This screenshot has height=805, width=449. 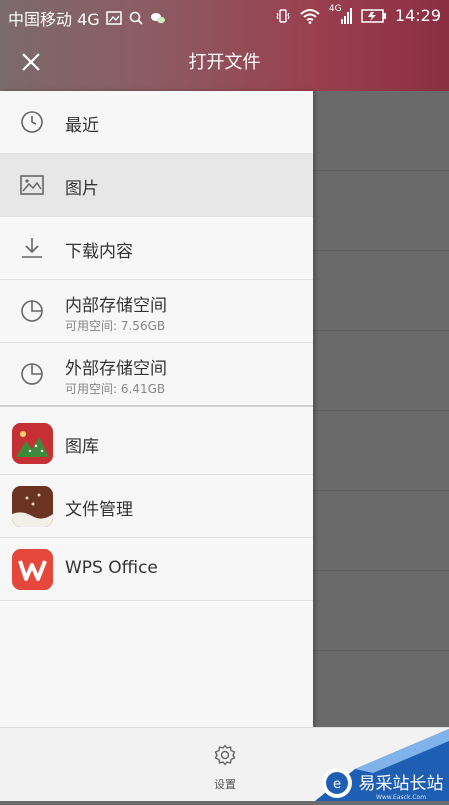 What do you see at coordinates (310, 16) in the screenshot?
I see `wifi-icon` at bounding box center [310, 16].